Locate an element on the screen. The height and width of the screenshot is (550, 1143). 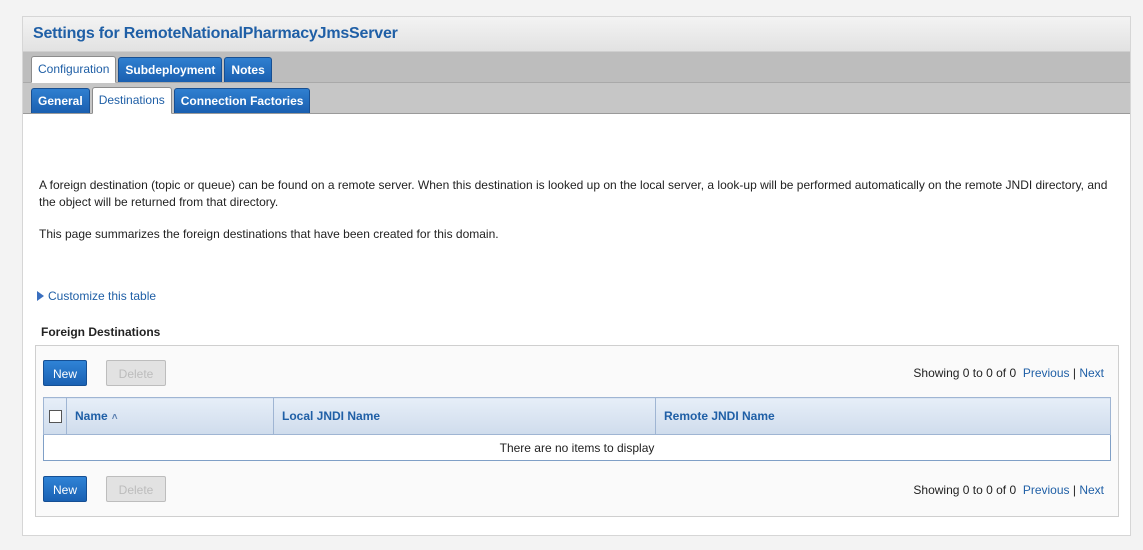
column-header-remote-jndi: Remote JNDI Name is located at coordinates (883, 416).